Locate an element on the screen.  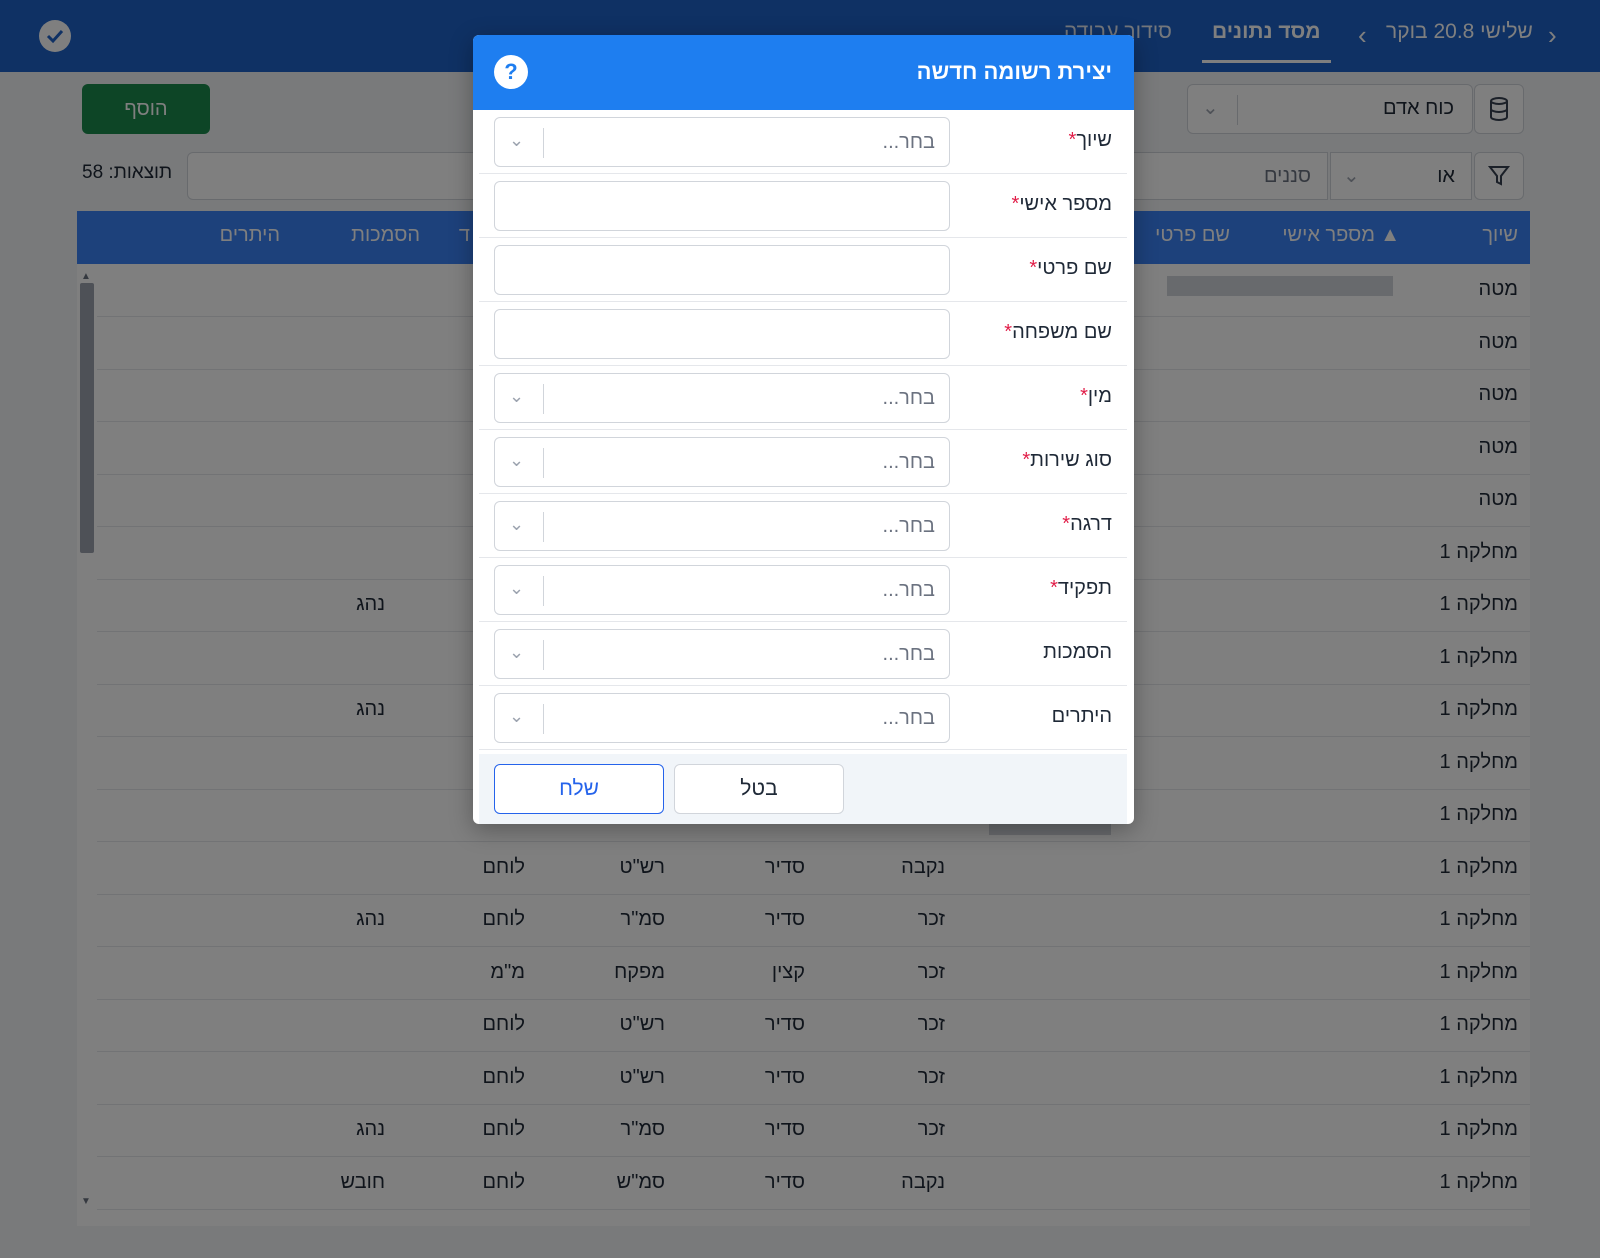
field-label-text: שיוך is located at coordinates (1094, 140).